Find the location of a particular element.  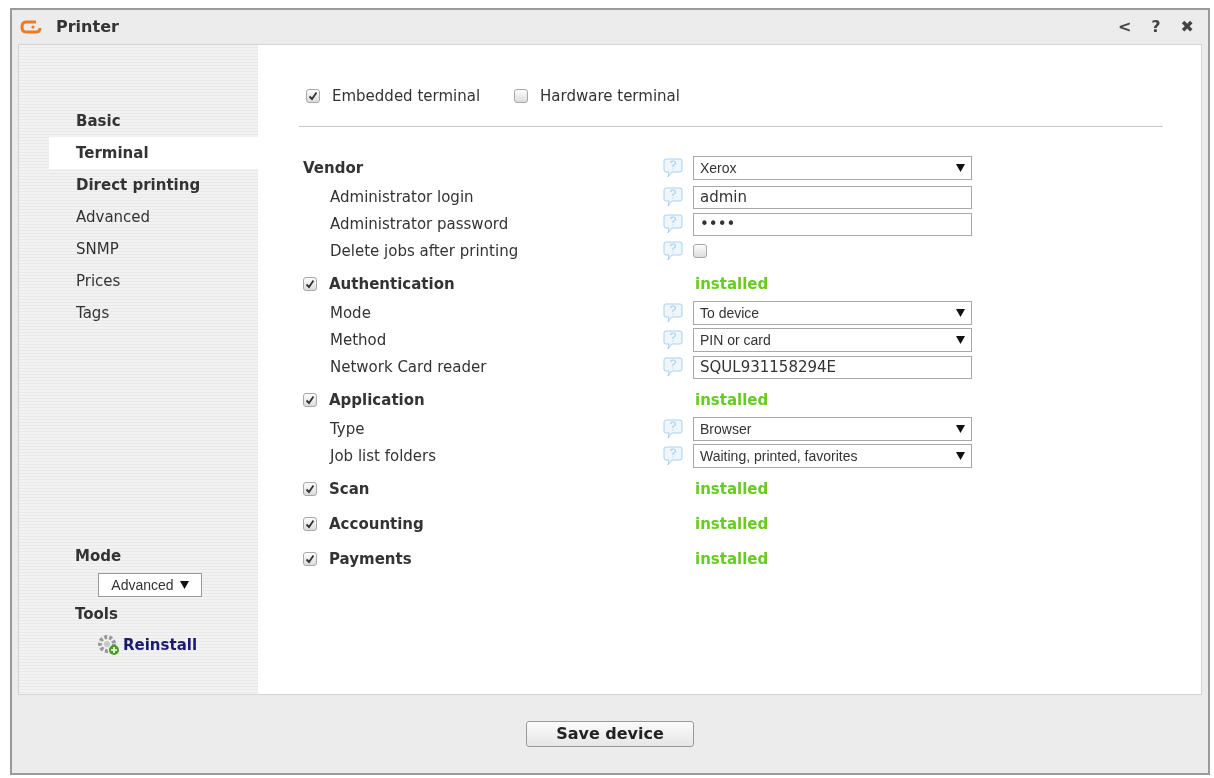

input-field: admin is located at coordinates (832, 197).